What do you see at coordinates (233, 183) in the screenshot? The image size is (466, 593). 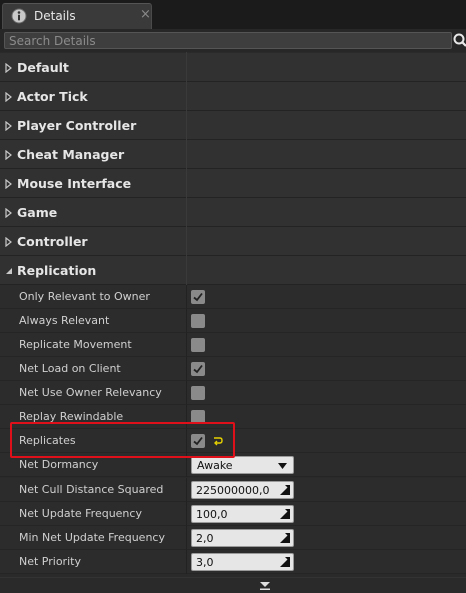 I see `category-mouse-interface: Mouse Interface` at bounding box center [233, 183].